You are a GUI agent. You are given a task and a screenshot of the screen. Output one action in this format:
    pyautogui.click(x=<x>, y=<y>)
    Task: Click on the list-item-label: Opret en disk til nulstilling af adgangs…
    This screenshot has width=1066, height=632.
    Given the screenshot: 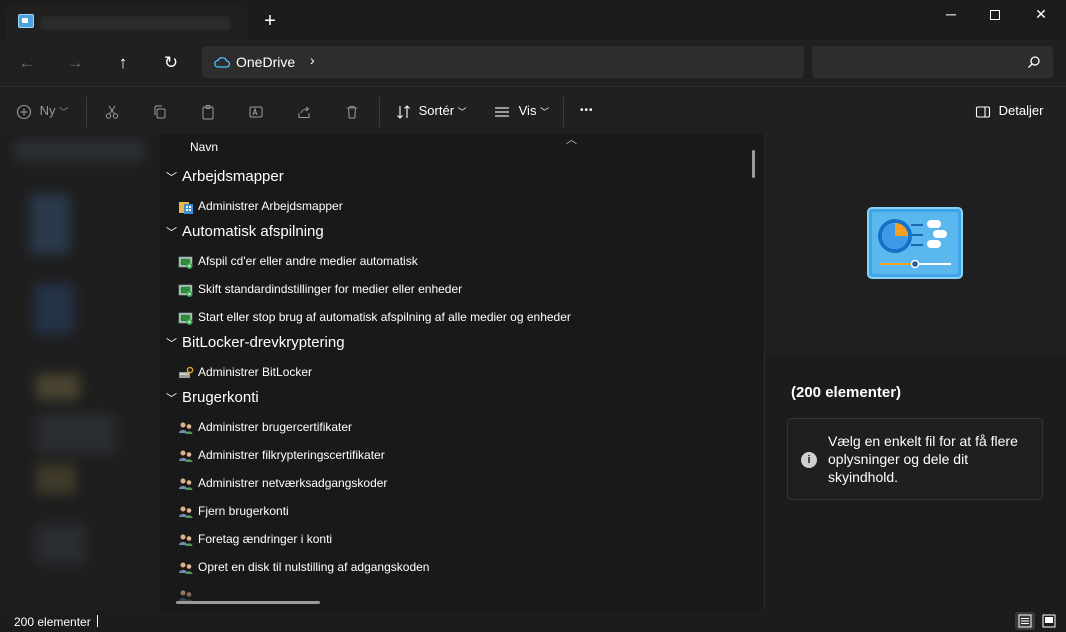 What is the action you would take?
    pyautogui.click(x=314, y=567)
    